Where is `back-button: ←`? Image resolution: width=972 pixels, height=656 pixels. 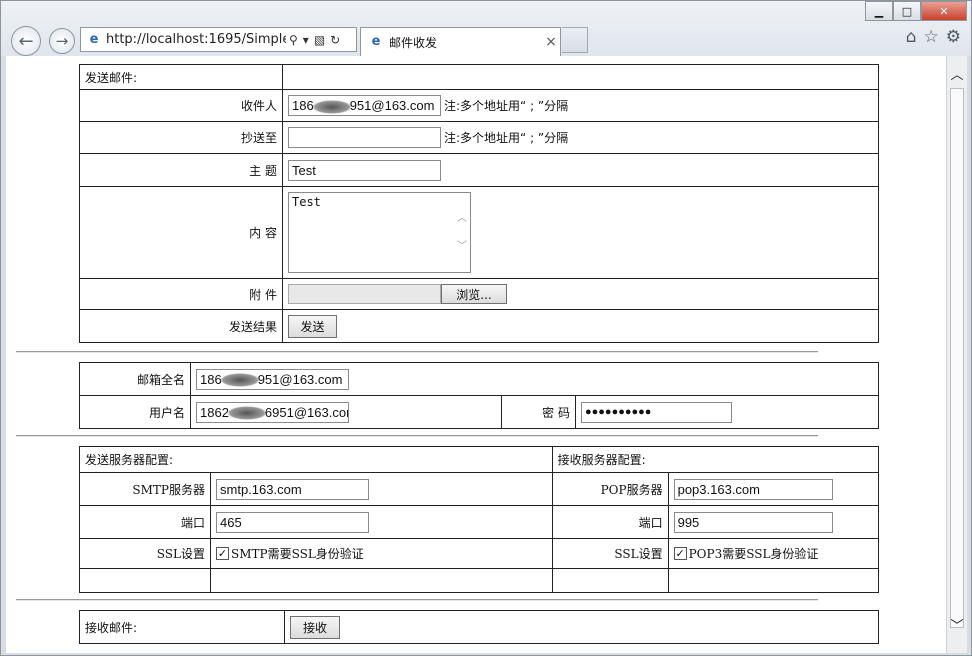
back-button: ← is located at coordinates (26, 41).